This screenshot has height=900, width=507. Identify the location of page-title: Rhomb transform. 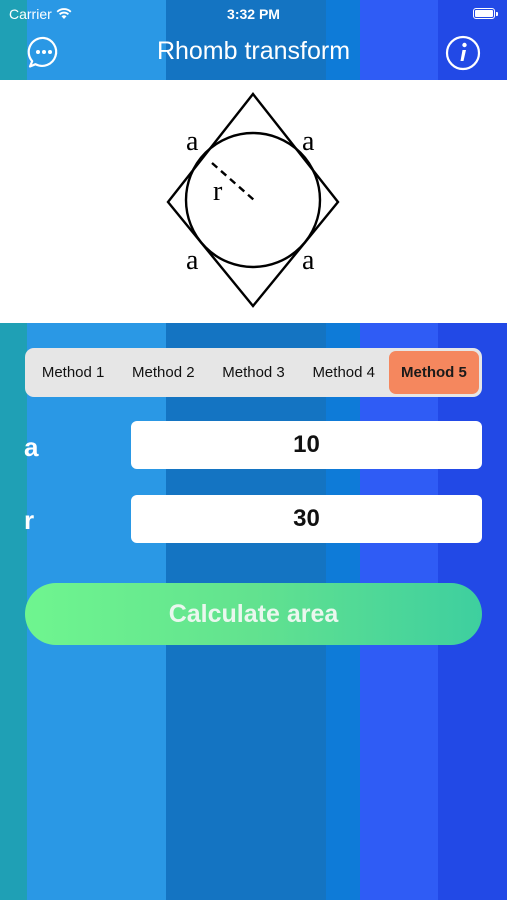
(253, 51).